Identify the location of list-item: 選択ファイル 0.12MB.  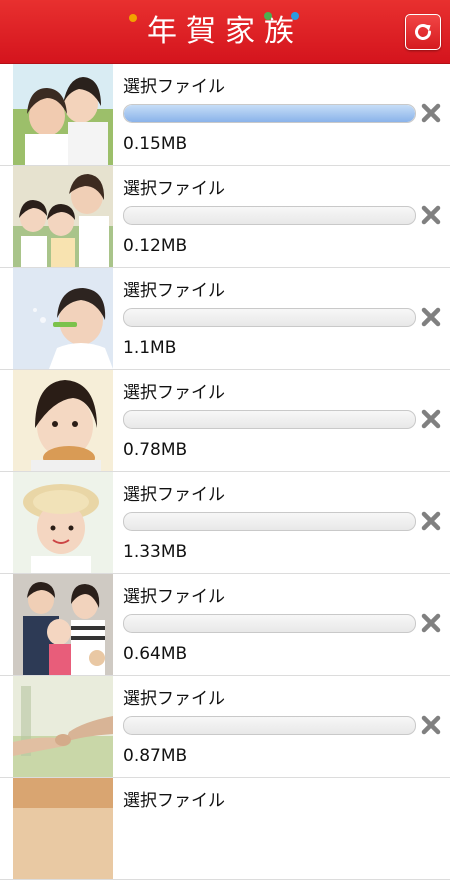
(225, 217).